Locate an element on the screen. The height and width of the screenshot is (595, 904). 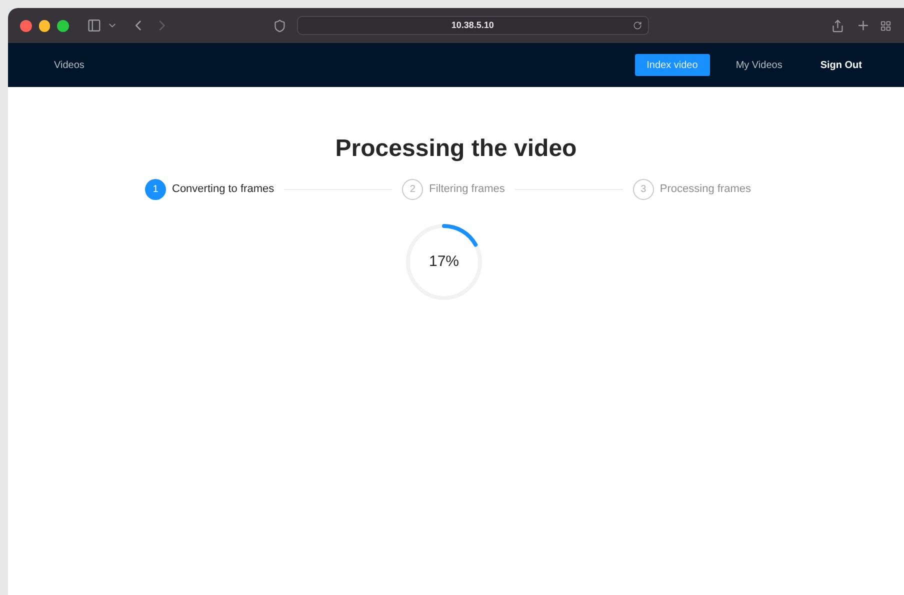
new-tab-icon is located at coordinates (863, 25).